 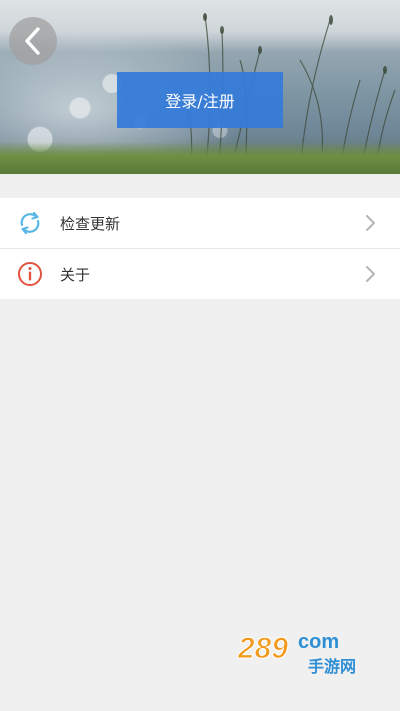 What do you see at coordinates (262, 648) in the screenshot?
I see `watermark-number: 289` at bounding box center [262, 648].